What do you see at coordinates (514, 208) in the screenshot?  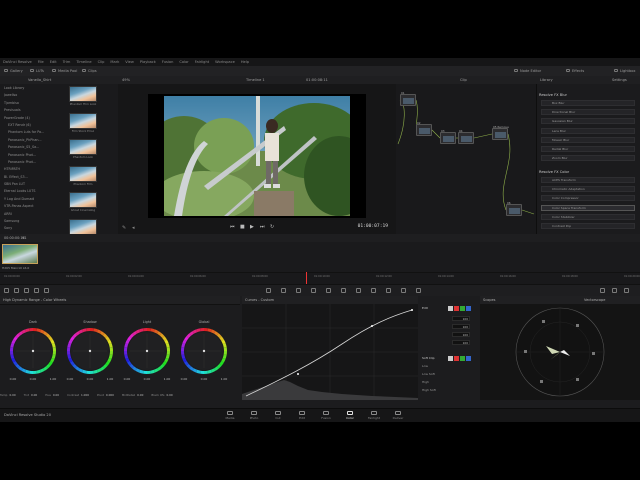 I see `color-node: 06` at bounding box center [514, 208].